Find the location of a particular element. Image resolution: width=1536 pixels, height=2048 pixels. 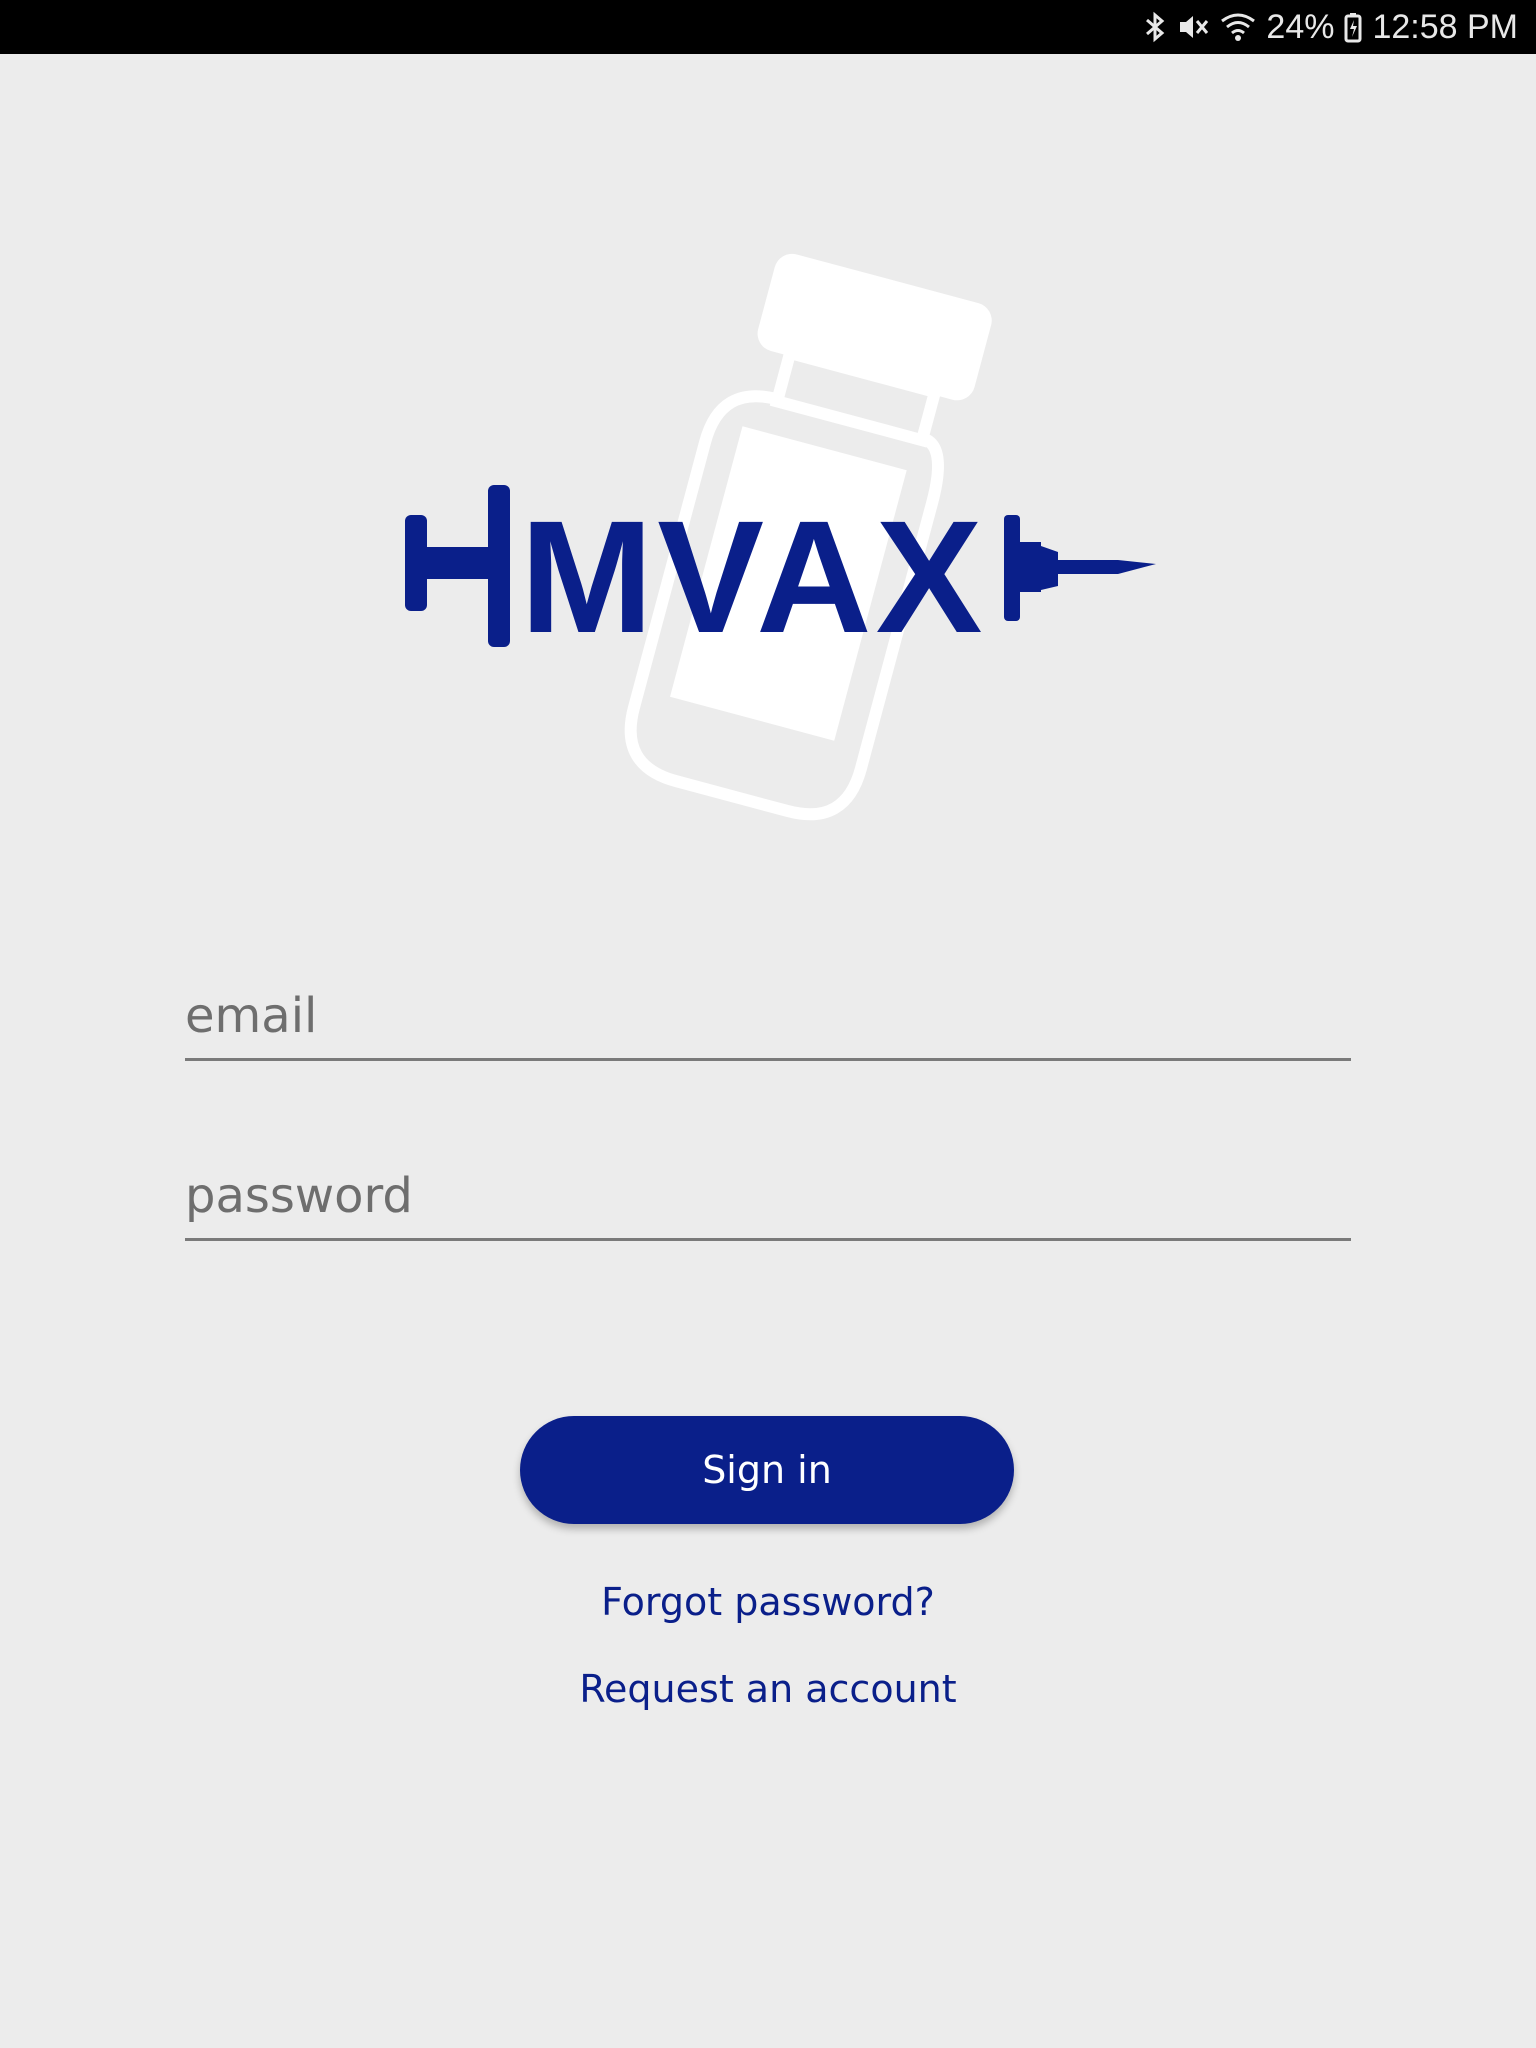

password-input is located at coordinates (768, 1196).